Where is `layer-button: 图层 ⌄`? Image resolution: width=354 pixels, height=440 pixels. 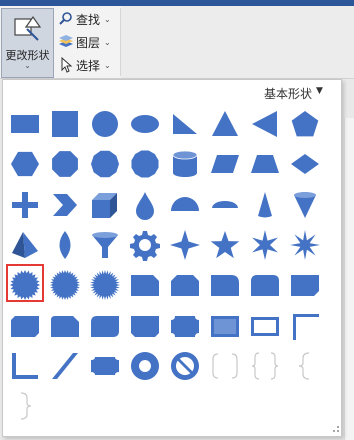 layer-button: 图层 ⌄ is located at coordinates (84, 42).